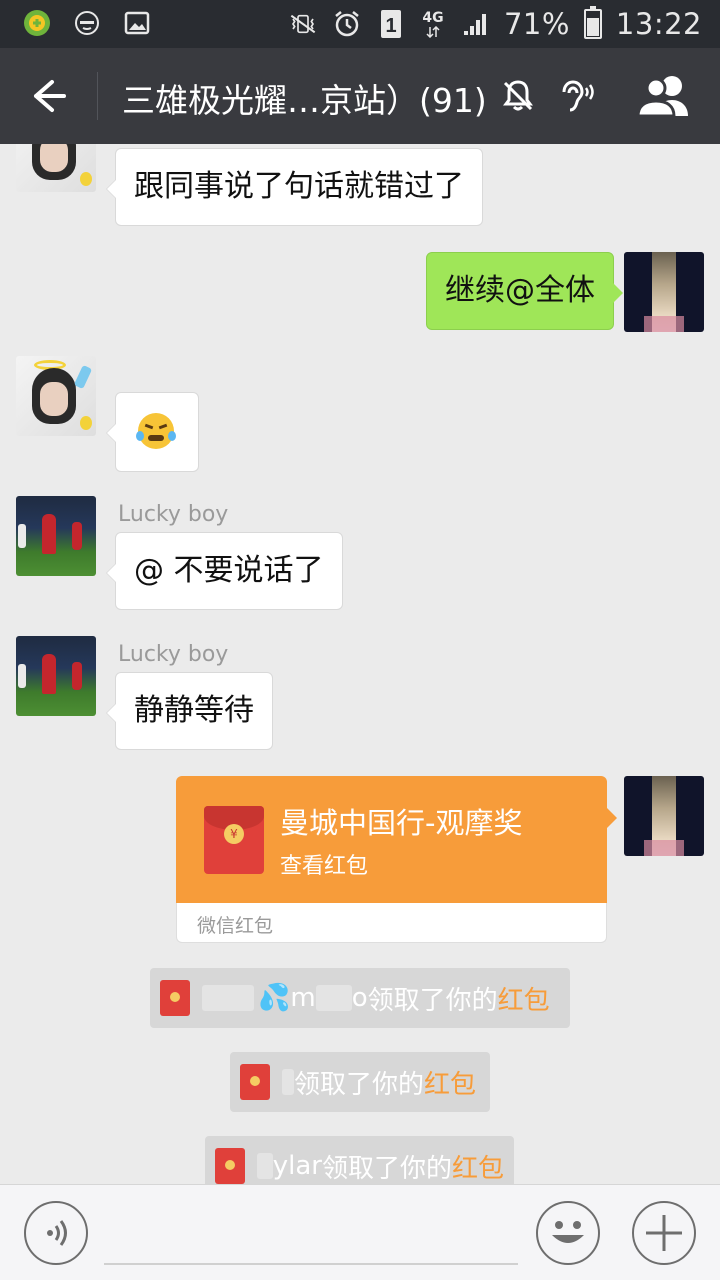 The image size is (720, 1280). What do you see at coordinates (401, 823) in the screenshot?
I see `red-packet-title: 曼城中国行-观摩奖` at bounding box center [401, 823].